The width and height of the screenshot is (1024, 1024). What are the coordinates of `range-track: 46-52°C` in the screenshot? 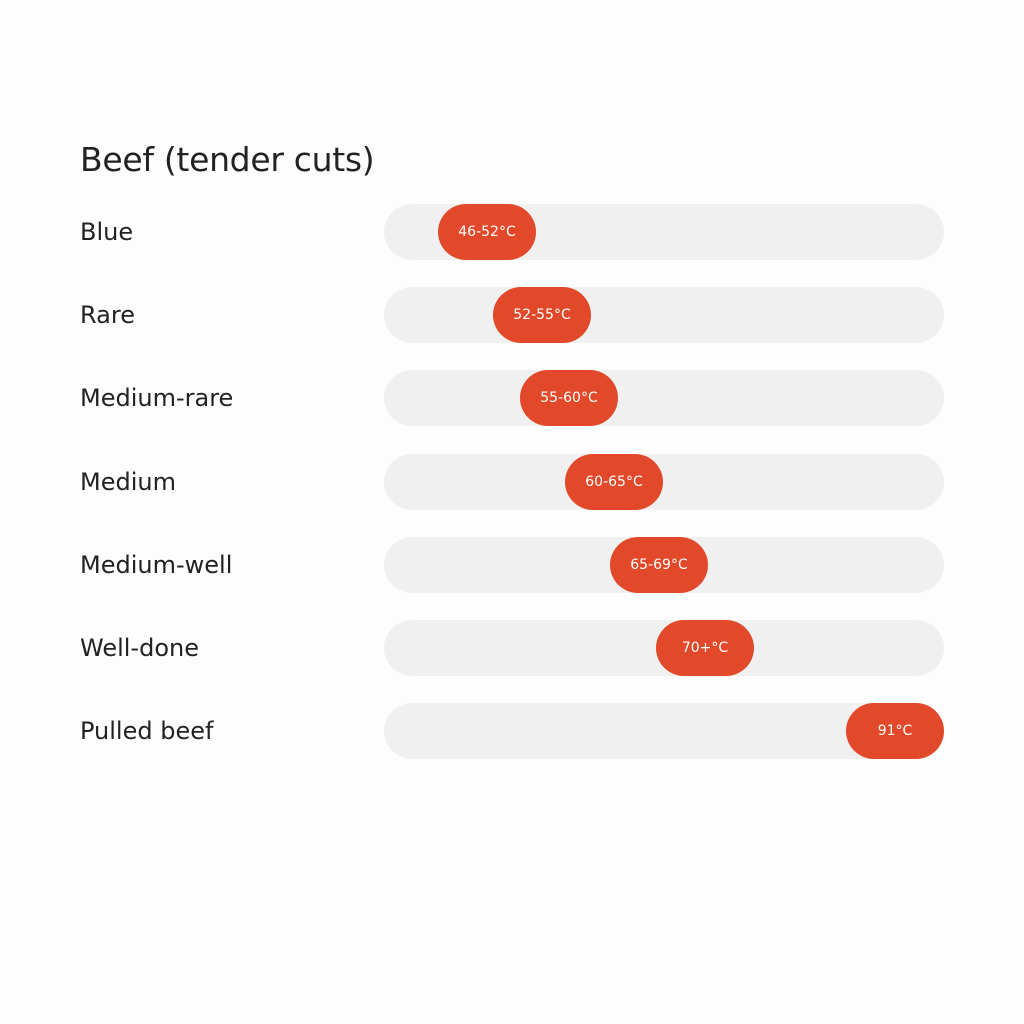 It's located at (664, 232).